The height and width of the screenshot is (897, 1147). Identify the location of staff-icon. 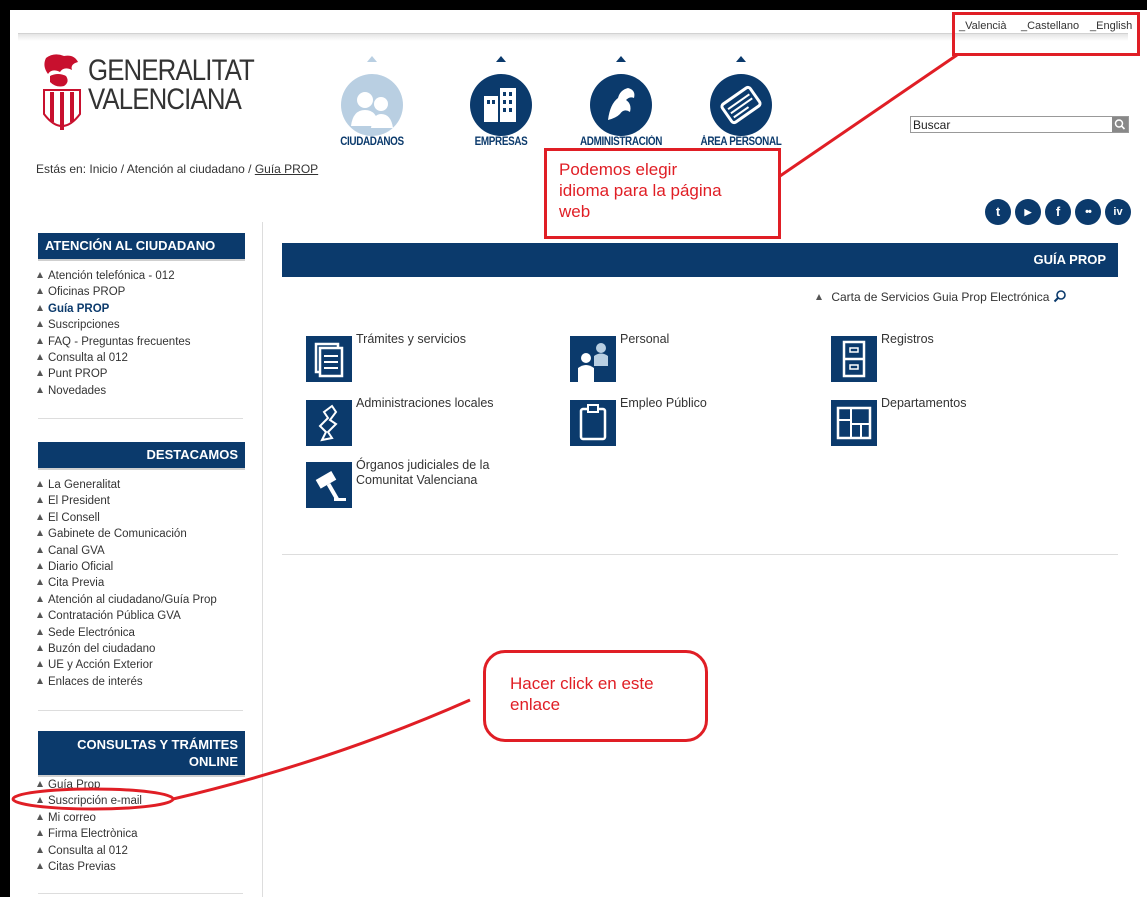
(593, 359).